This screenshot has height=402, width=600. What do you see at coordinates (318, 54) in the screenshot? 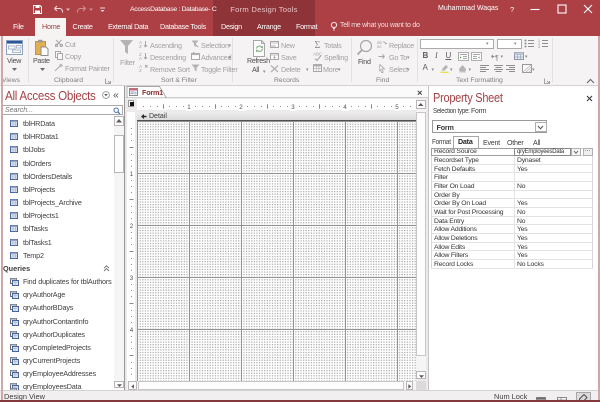
I see `svg-text: ABC` at bounding box center [318, 54].